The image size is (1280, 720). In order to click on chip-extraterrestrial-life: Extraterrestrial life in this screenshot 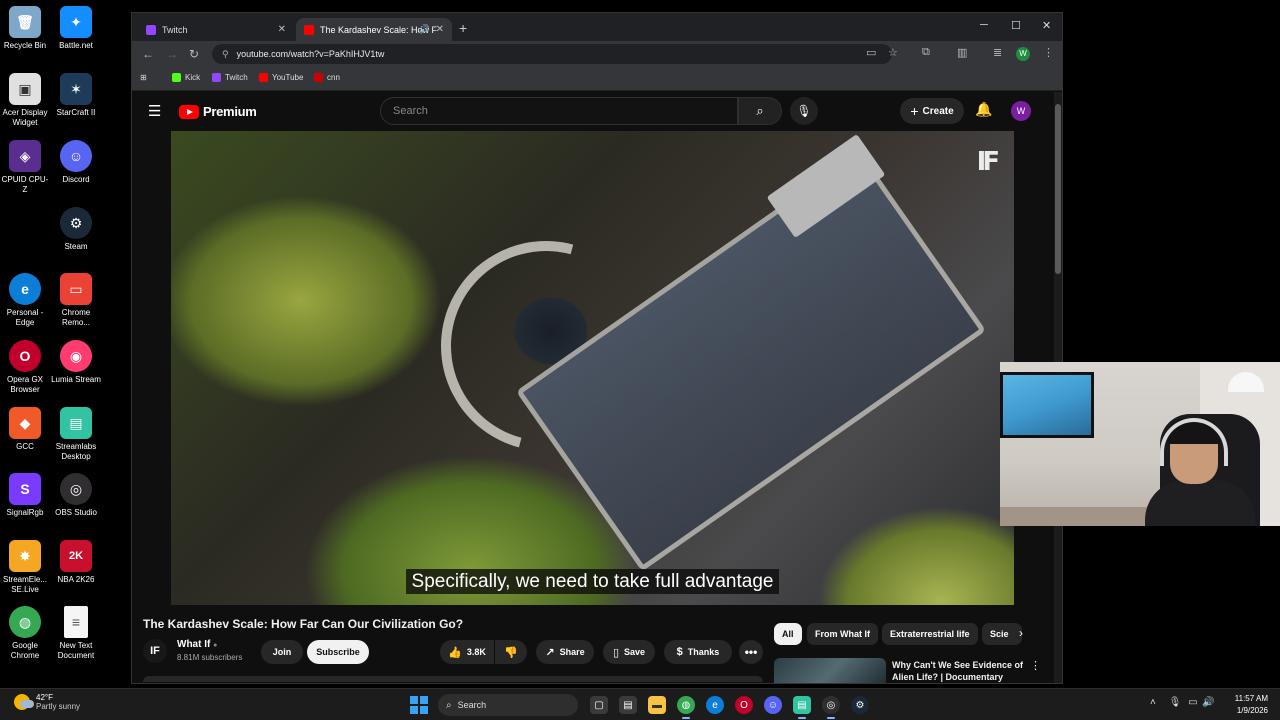, I will do `click(930, 634)`.